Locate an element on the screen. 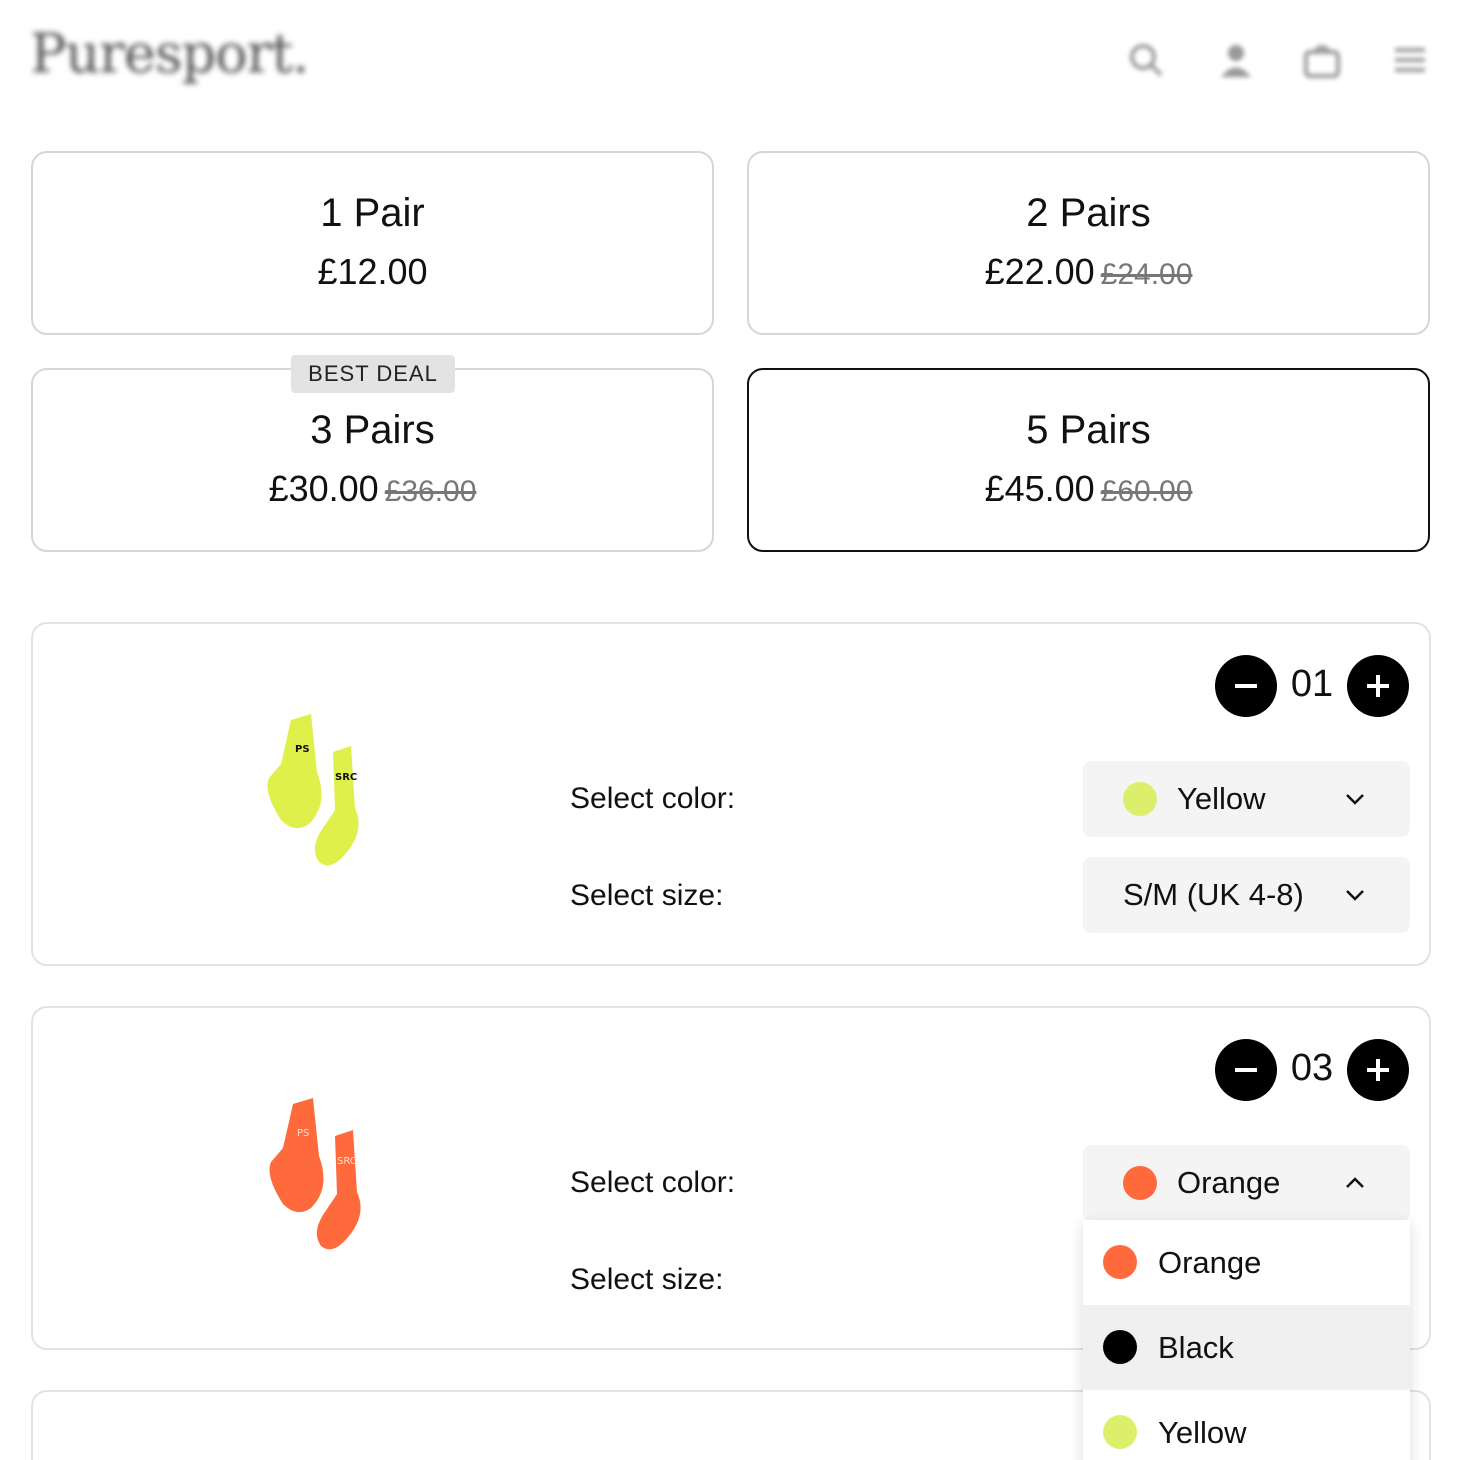  menu-icon is located at coordinates (1410, 60).